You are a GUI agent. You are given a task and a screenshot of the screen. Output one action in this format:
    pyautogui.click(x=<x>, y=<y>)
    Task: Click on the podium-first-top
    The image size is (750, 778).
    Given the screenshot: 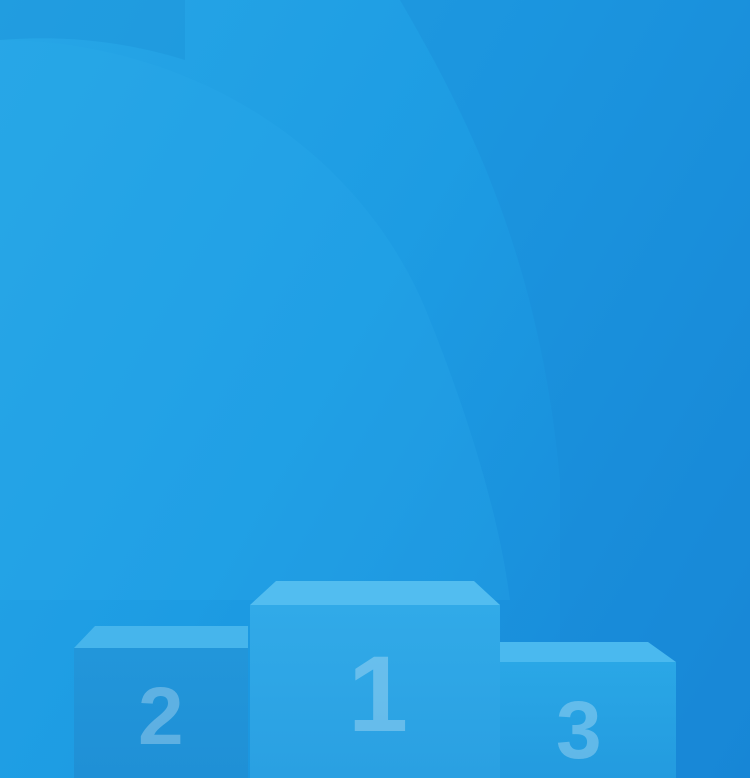 What is the action you would take?
    pyautogui.click(x=375, y=593)
    